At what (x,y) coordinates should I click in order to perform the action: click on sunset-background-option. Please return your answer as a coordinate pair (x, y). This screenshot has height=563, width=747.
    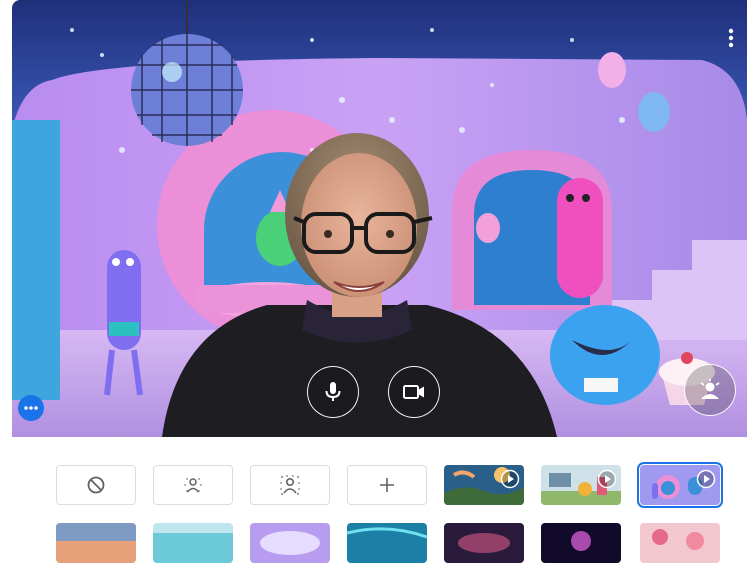
    Looking at the image, I should click on (96, 543).